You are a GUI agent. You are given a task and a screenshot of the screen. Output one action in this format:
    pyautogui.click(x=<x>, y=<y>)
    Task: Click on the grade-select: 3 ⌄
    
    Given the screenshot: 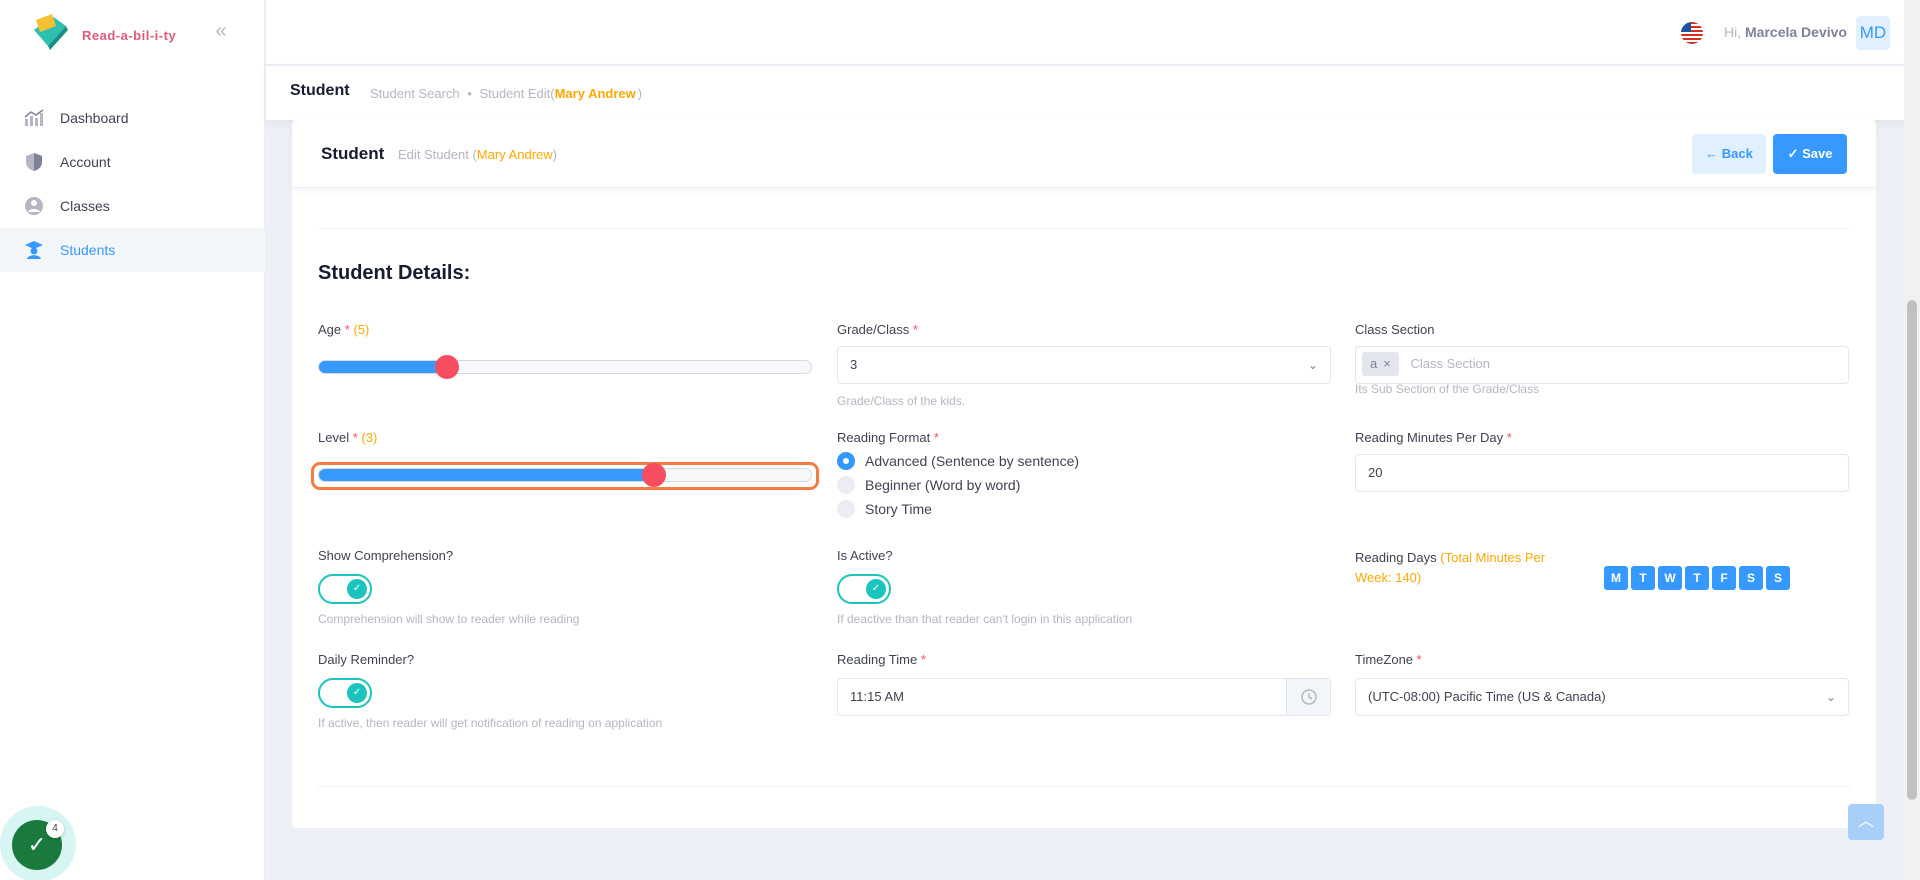 What is the action you would take?
    pyautogui.click(x=1084, y=365)
    